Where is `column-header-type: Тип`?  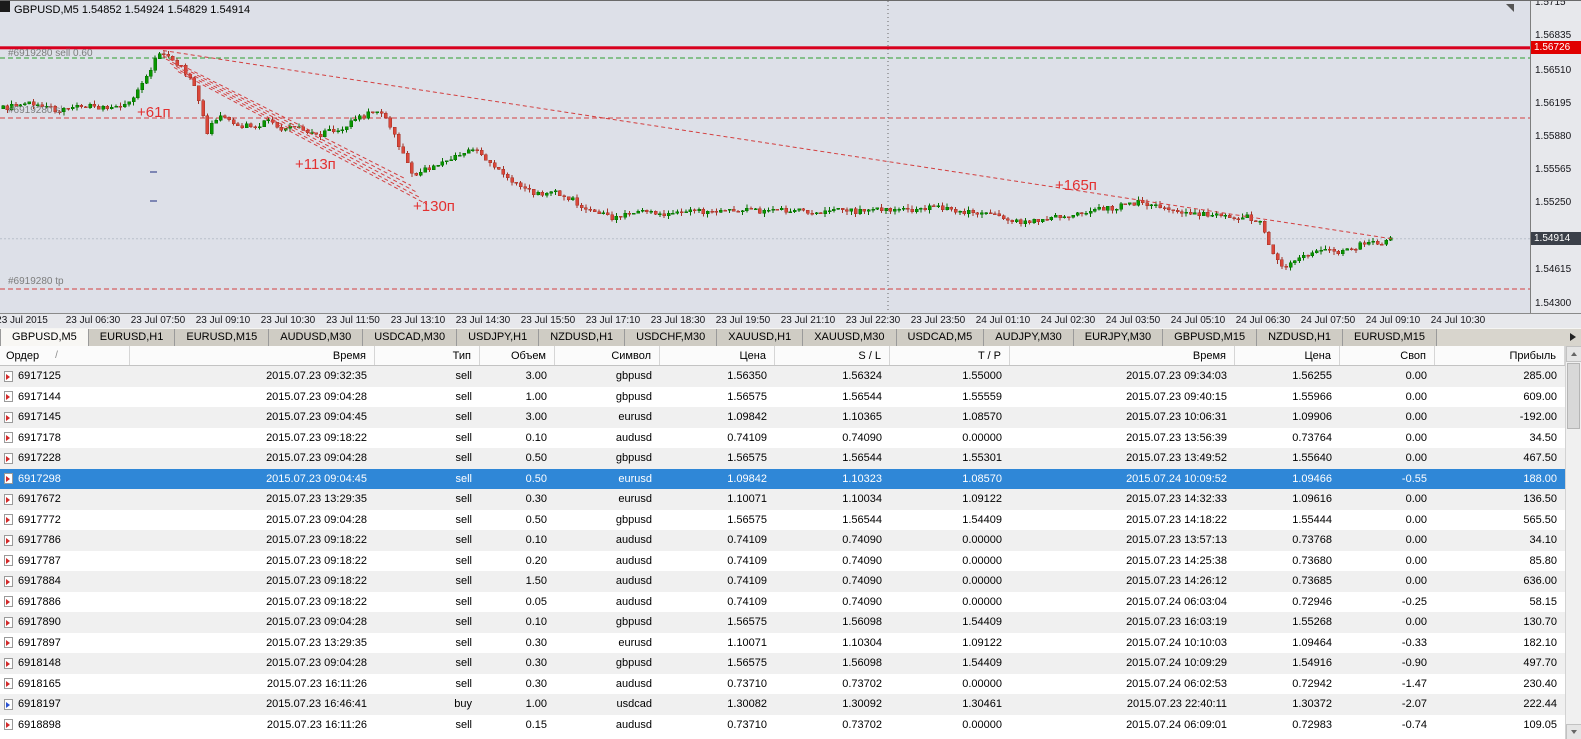 column-header-type: Тип is located at coordinates (427, 355).